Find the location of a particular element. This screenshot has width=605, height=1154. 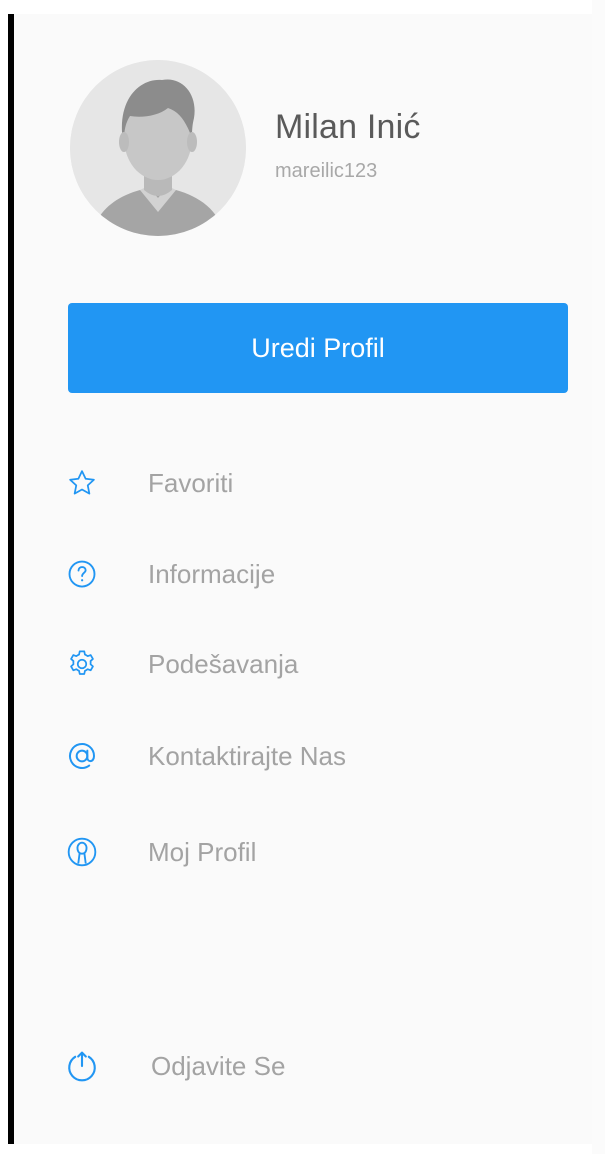

menu-item-favoriti: Favoriti is located at coordinates (285, 483).